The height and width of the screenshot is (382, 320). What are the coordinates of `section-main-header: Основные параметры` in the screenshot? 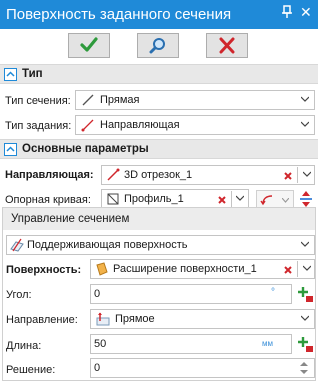 It's located at (159, 149).